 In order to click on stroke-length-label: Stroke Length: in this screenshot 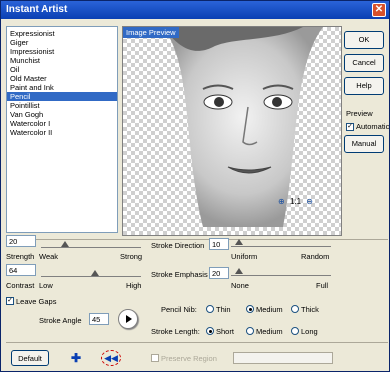, I will do `click(175, 331)`.